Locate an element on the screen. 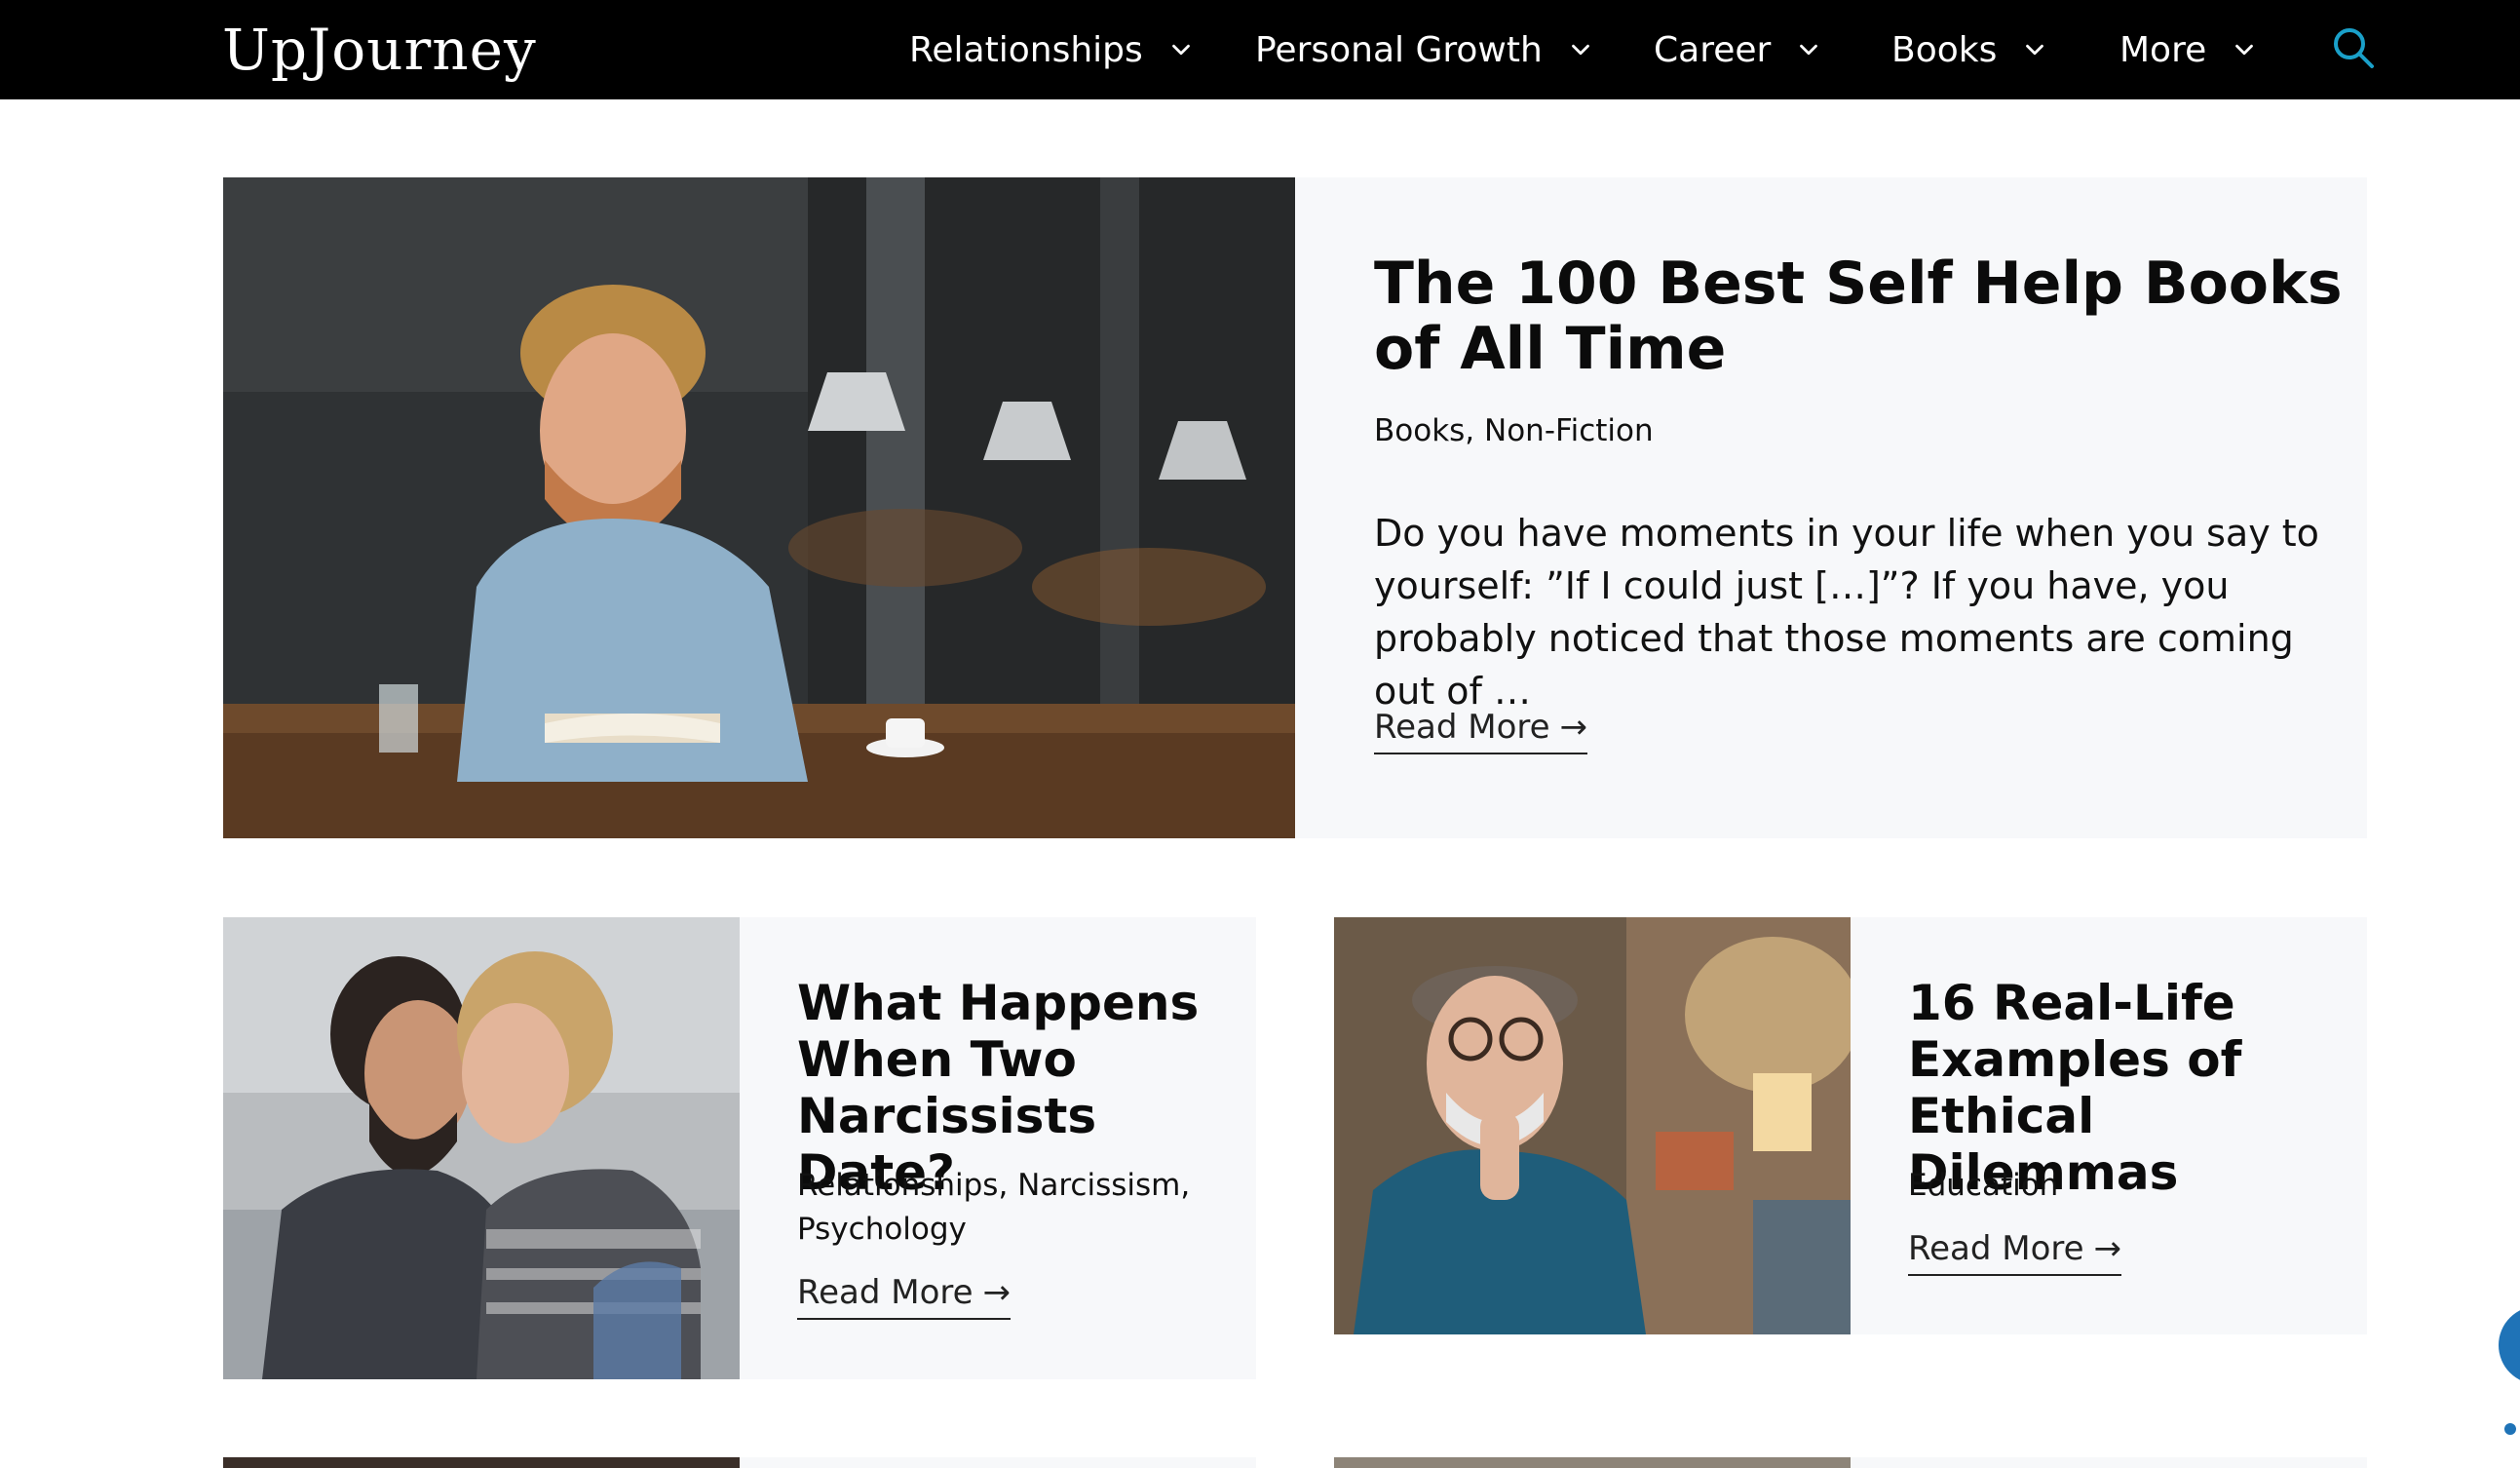 This screenshot has height=1468, width=2520. nav-item-personal-growth: Personal Growth is located at coordinates (1425, 50).